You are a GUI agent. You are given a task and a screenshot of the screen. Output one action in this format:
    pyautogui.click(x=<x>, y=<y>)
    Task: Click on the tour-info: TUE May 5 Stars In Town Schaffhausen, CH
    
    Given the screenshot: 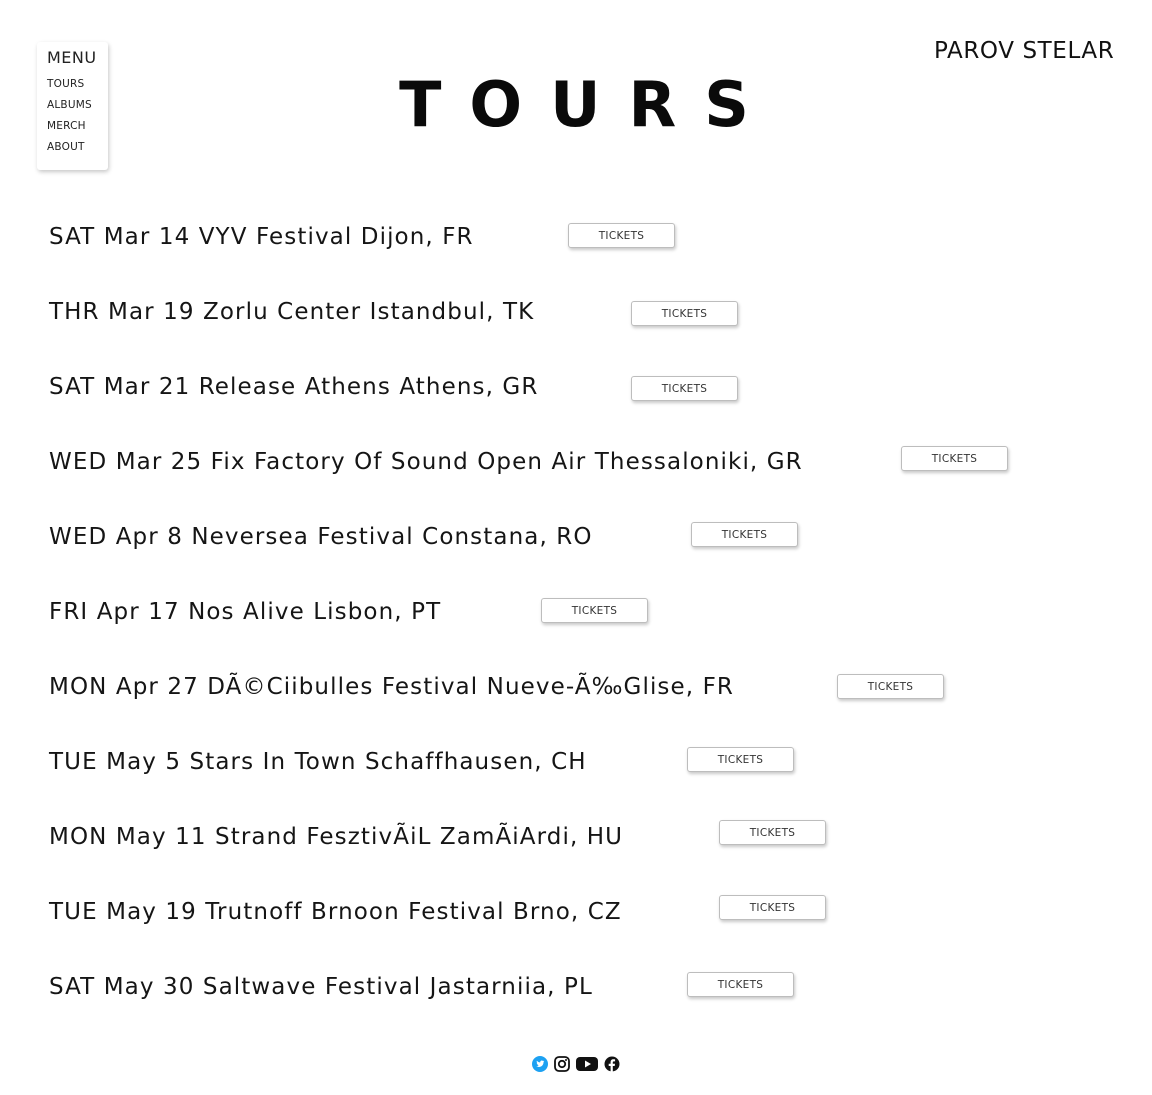 What is the action you would take?
    pyautogui.click(x=318, y=762)
    